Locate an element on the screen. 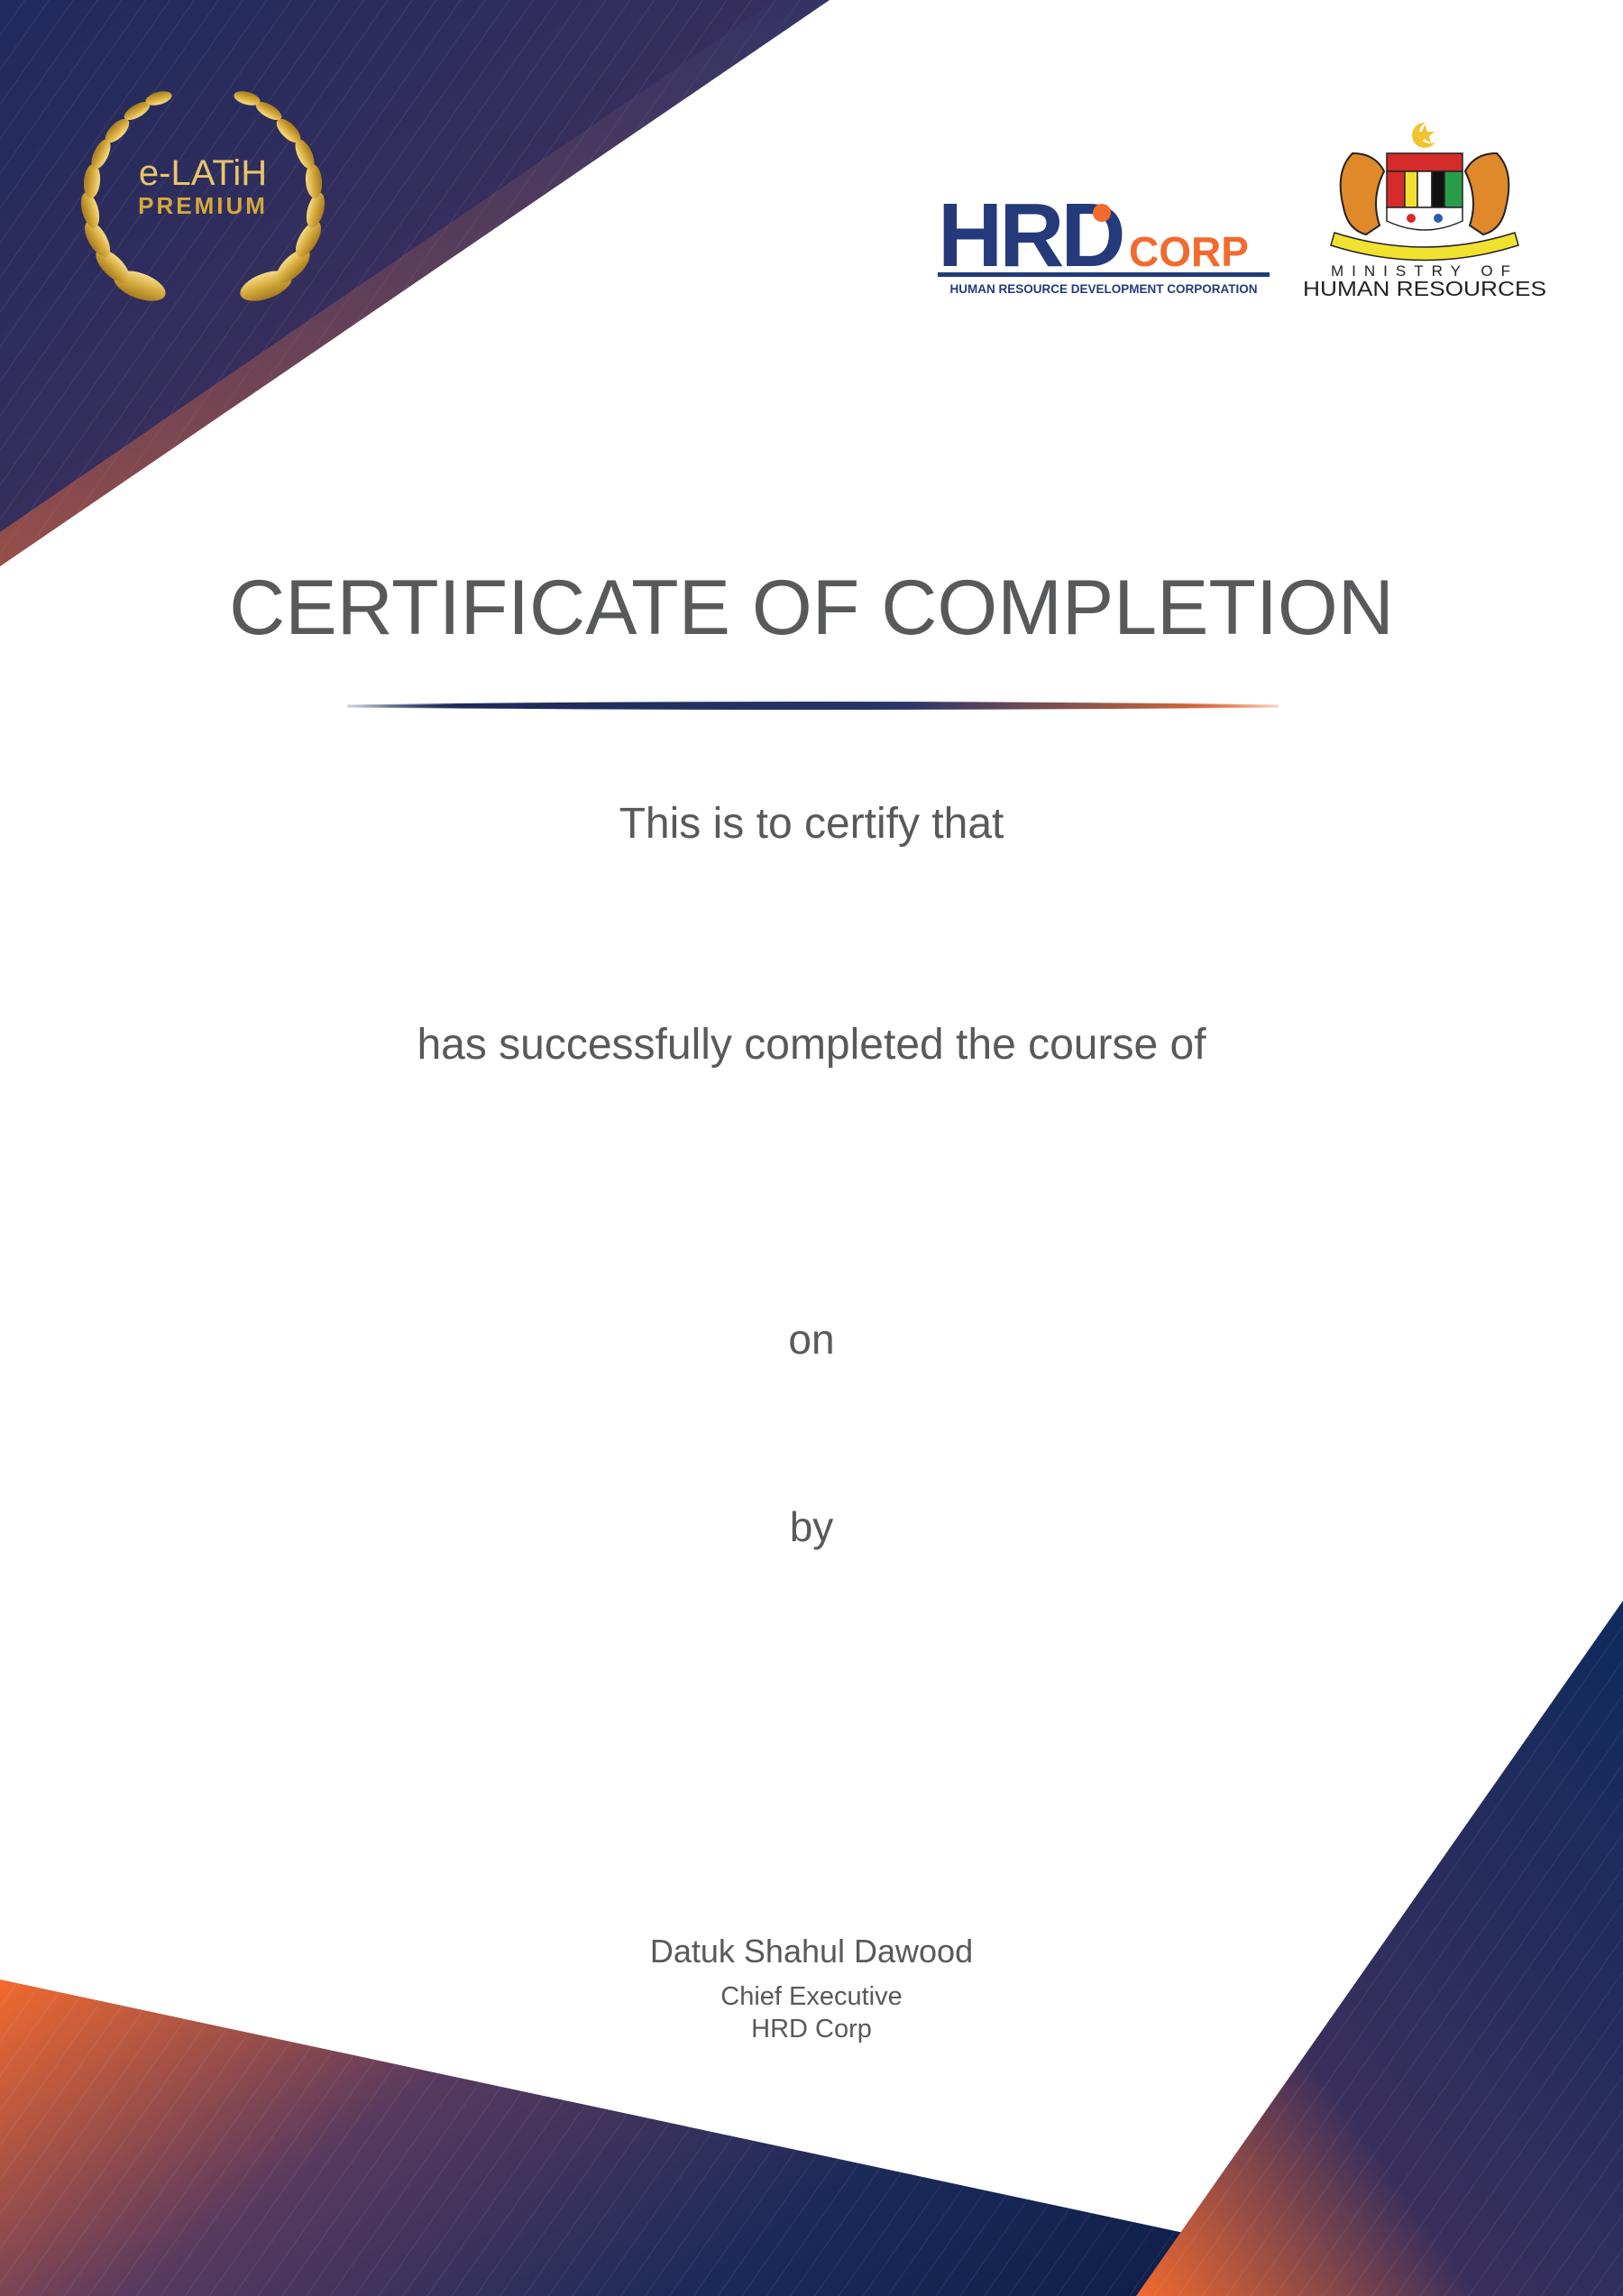 The height and width of the screenshot is (2296, 1623). hrd-orange-dot is located at coordinates (1102, 213).